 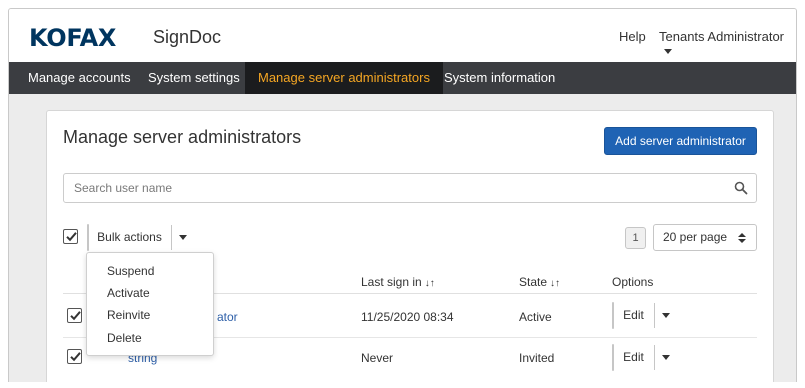 I want to click on menu-item-delete: Delete, so click(x=124, y=338).